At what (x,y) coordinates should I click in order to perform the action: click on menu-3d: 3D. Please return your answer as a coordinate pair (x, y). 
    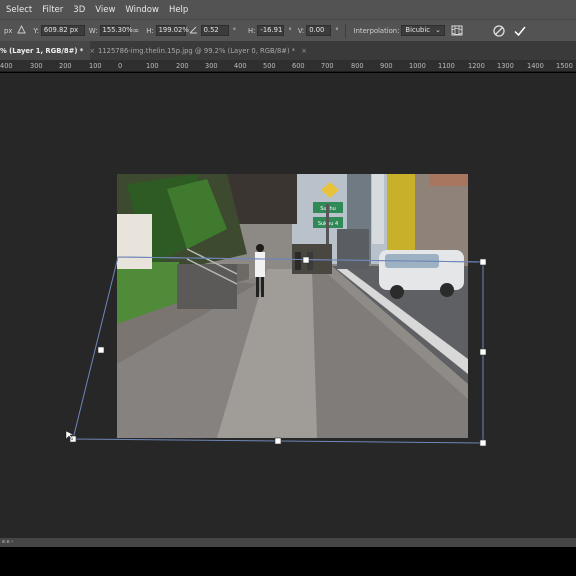
    Looking at the image, I should click on (79, 10).